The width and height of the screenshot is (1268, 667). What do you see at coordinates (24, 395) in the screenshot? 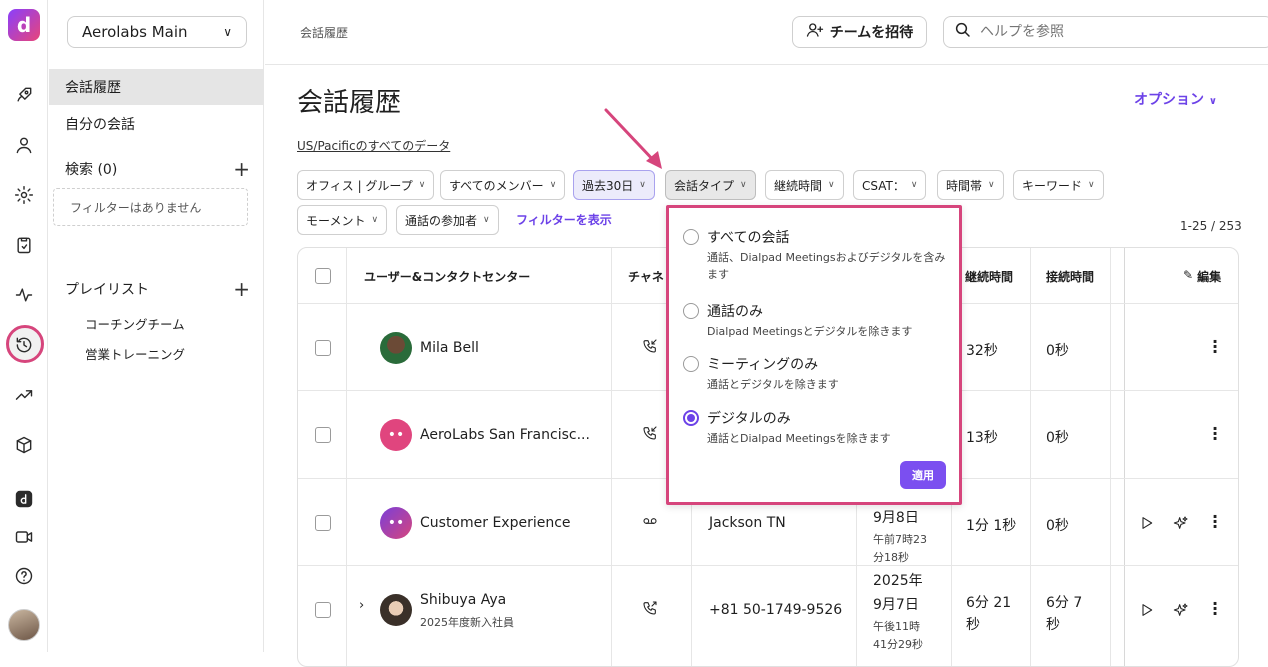
I see `trending-icon` at bounding box center [24, 395].